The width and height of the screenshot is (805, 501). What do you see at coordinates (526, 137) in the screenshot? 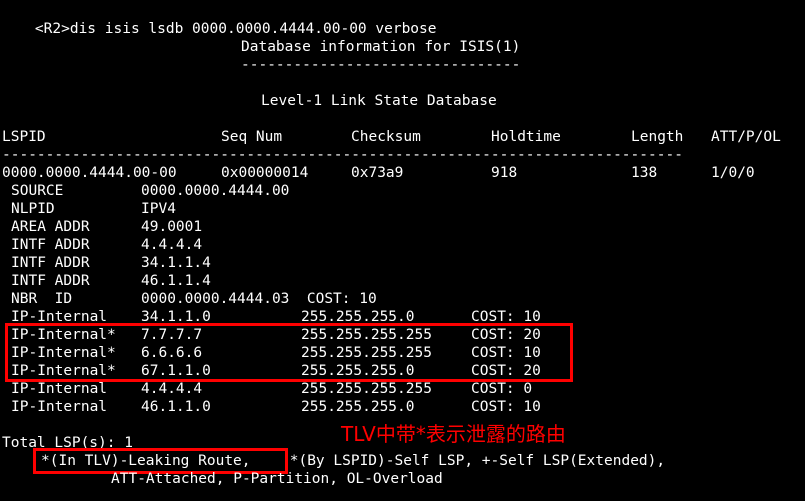
I see `header-holdtime: Holdtime` at bounding box center [526, 137].